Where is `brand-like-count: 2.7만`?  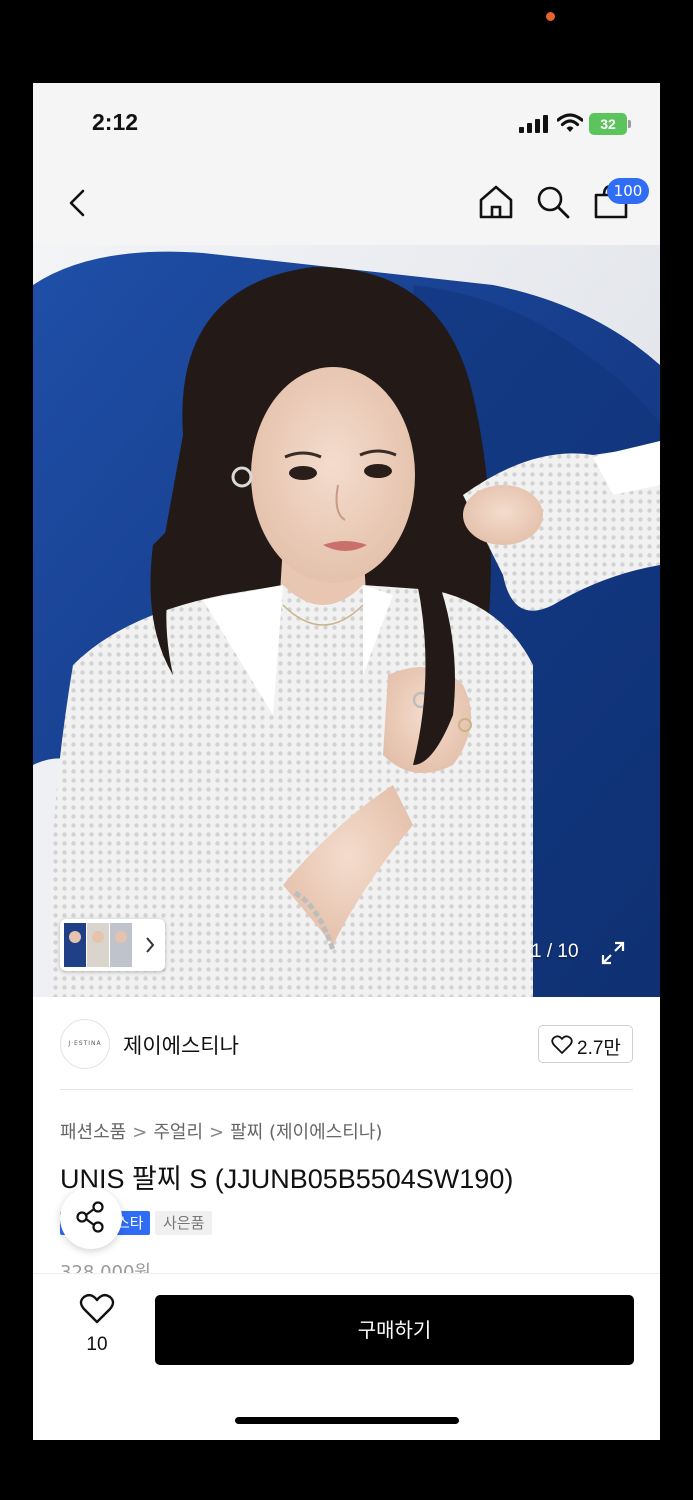
brand-like-count: 2.7만 is located at coordinates (599, 1048).